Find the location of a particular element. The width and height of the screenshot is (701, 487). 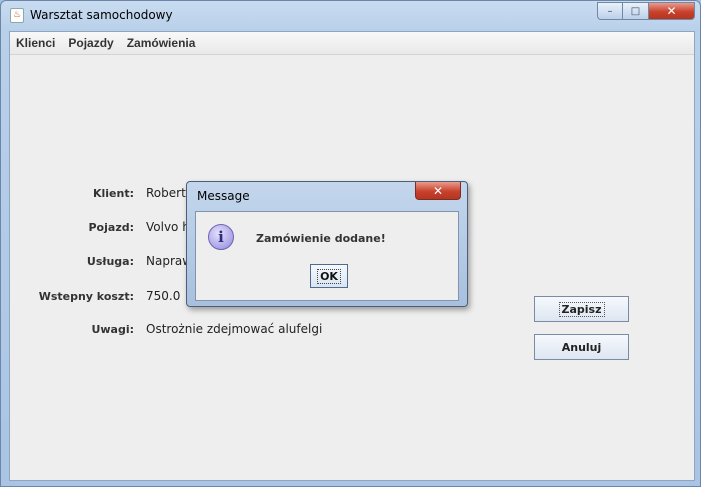

message-dialog: Message ✕ i Zamówienie dodane! OK is located at coordinates (327, 244).